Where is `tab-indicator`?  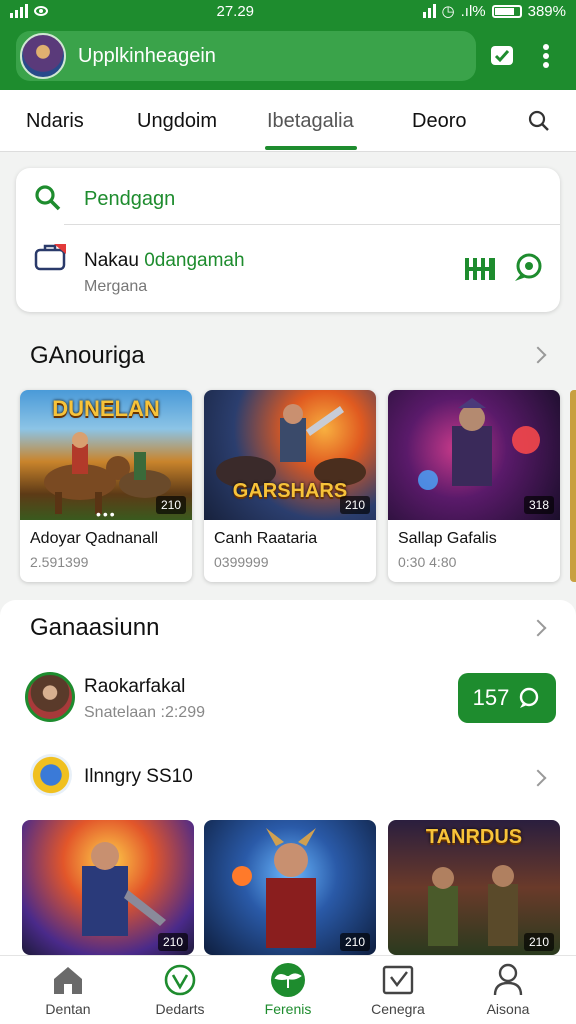
tab-indicator is located at coordinates (311, 148).